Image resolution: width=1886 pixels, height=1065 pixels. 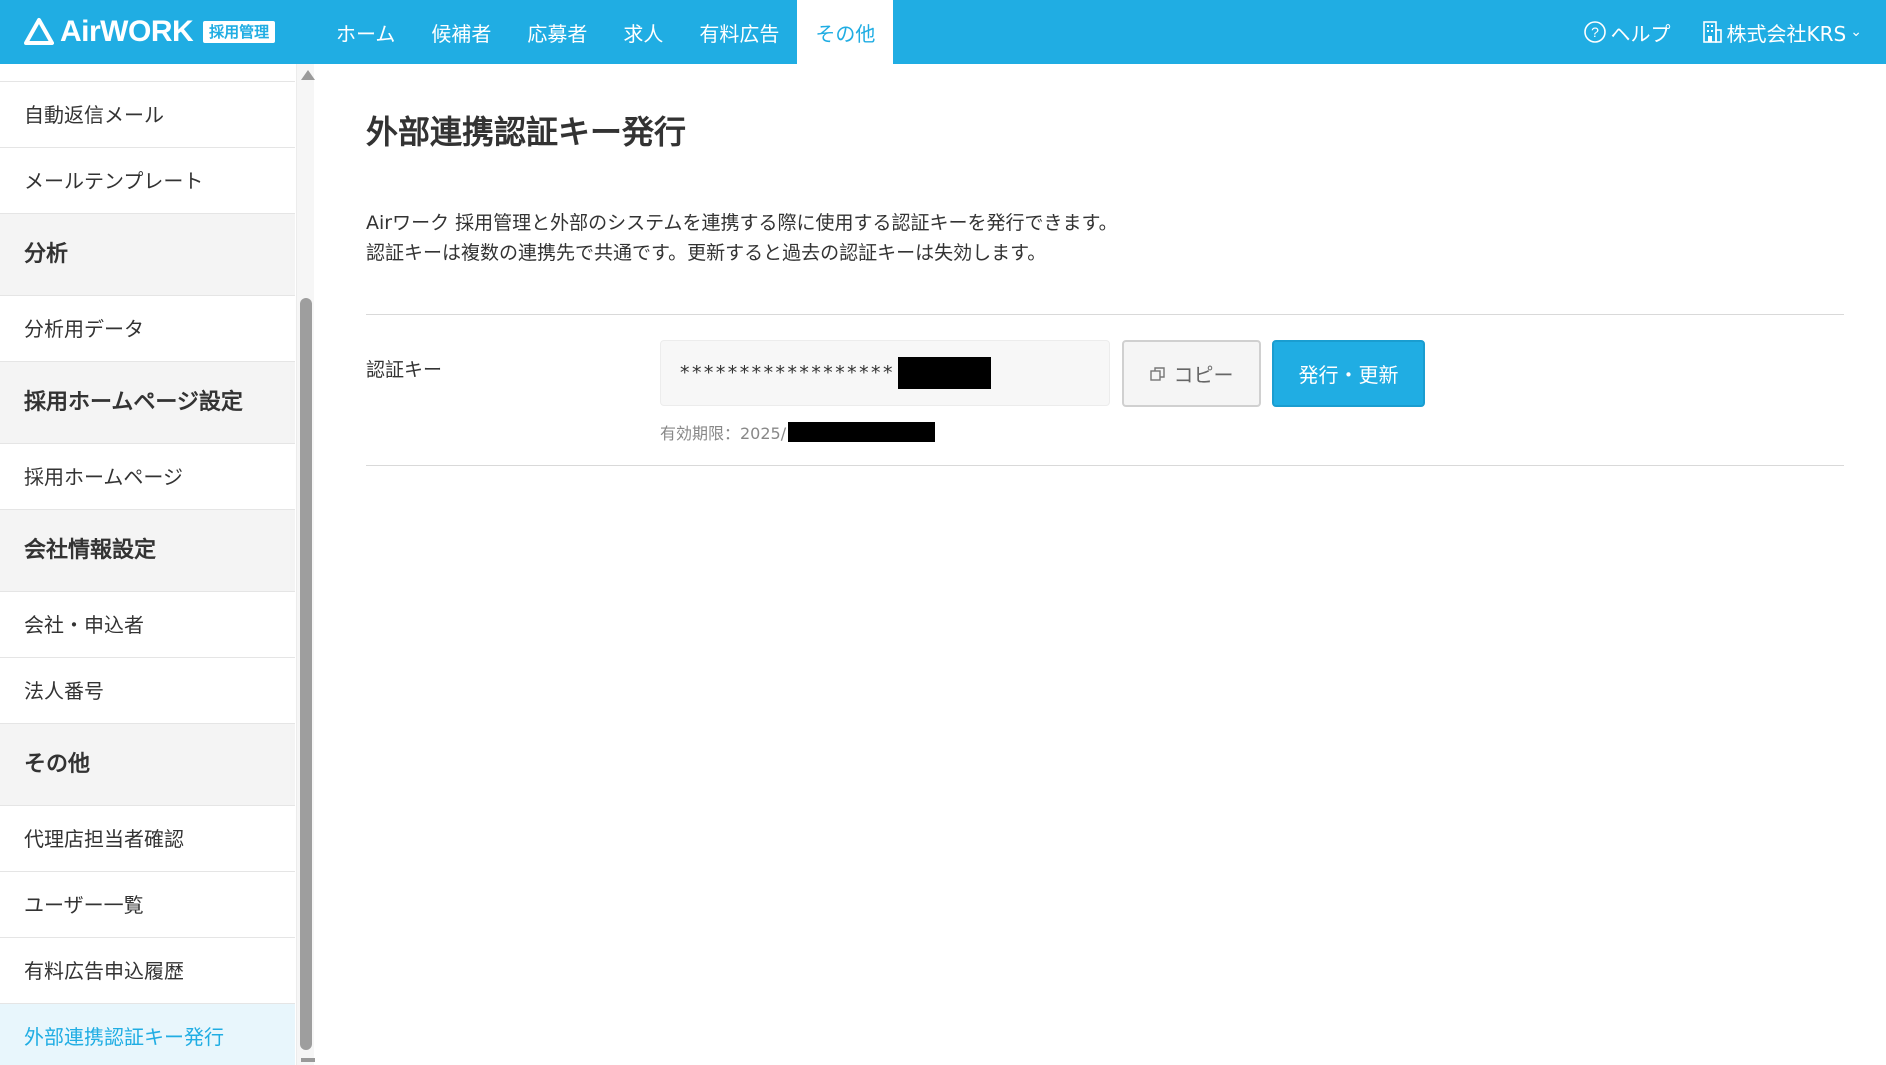 I want to click on building-icon, so click(x=1712, y=32).